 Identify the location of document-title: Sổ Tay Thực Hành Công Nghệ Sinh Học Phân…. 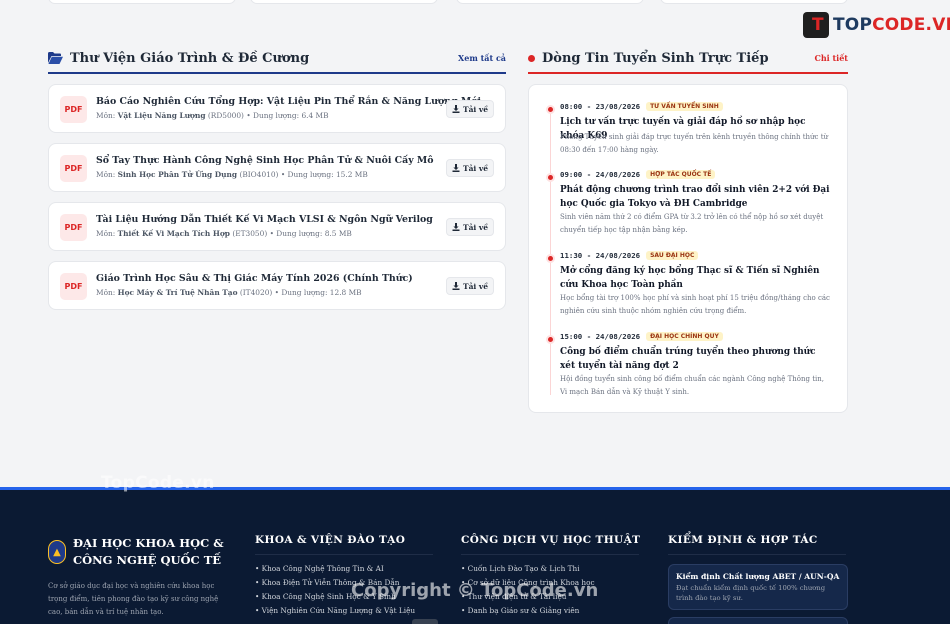
(265, 160).